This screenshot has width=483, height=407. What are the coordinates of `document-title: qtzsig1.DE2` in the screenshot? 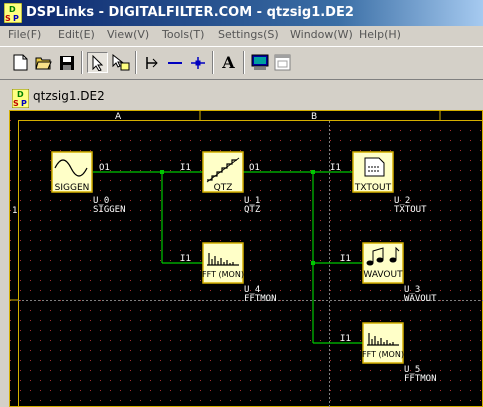 It's located at (69, 96).